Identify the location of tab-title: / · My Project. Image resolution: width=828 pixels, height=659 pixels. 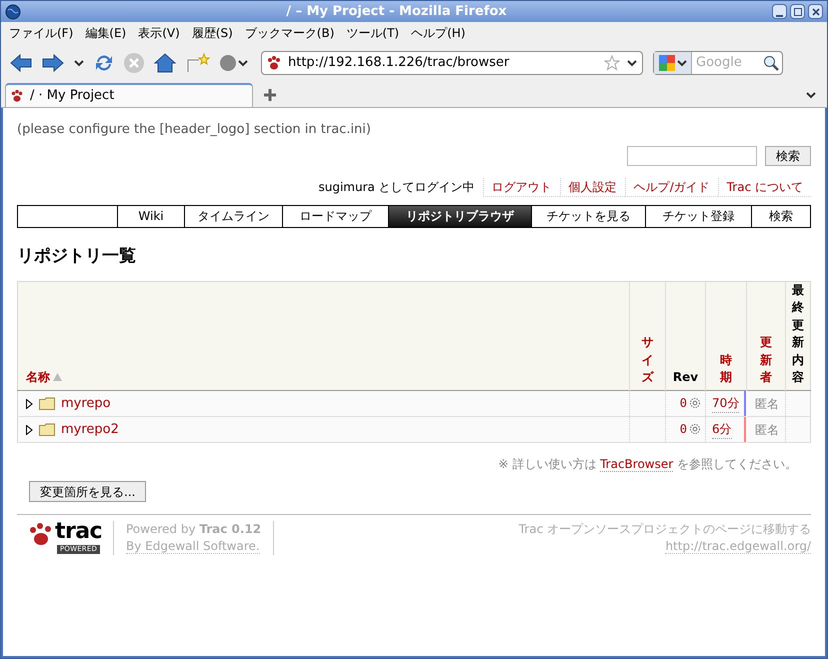
(72, 96).